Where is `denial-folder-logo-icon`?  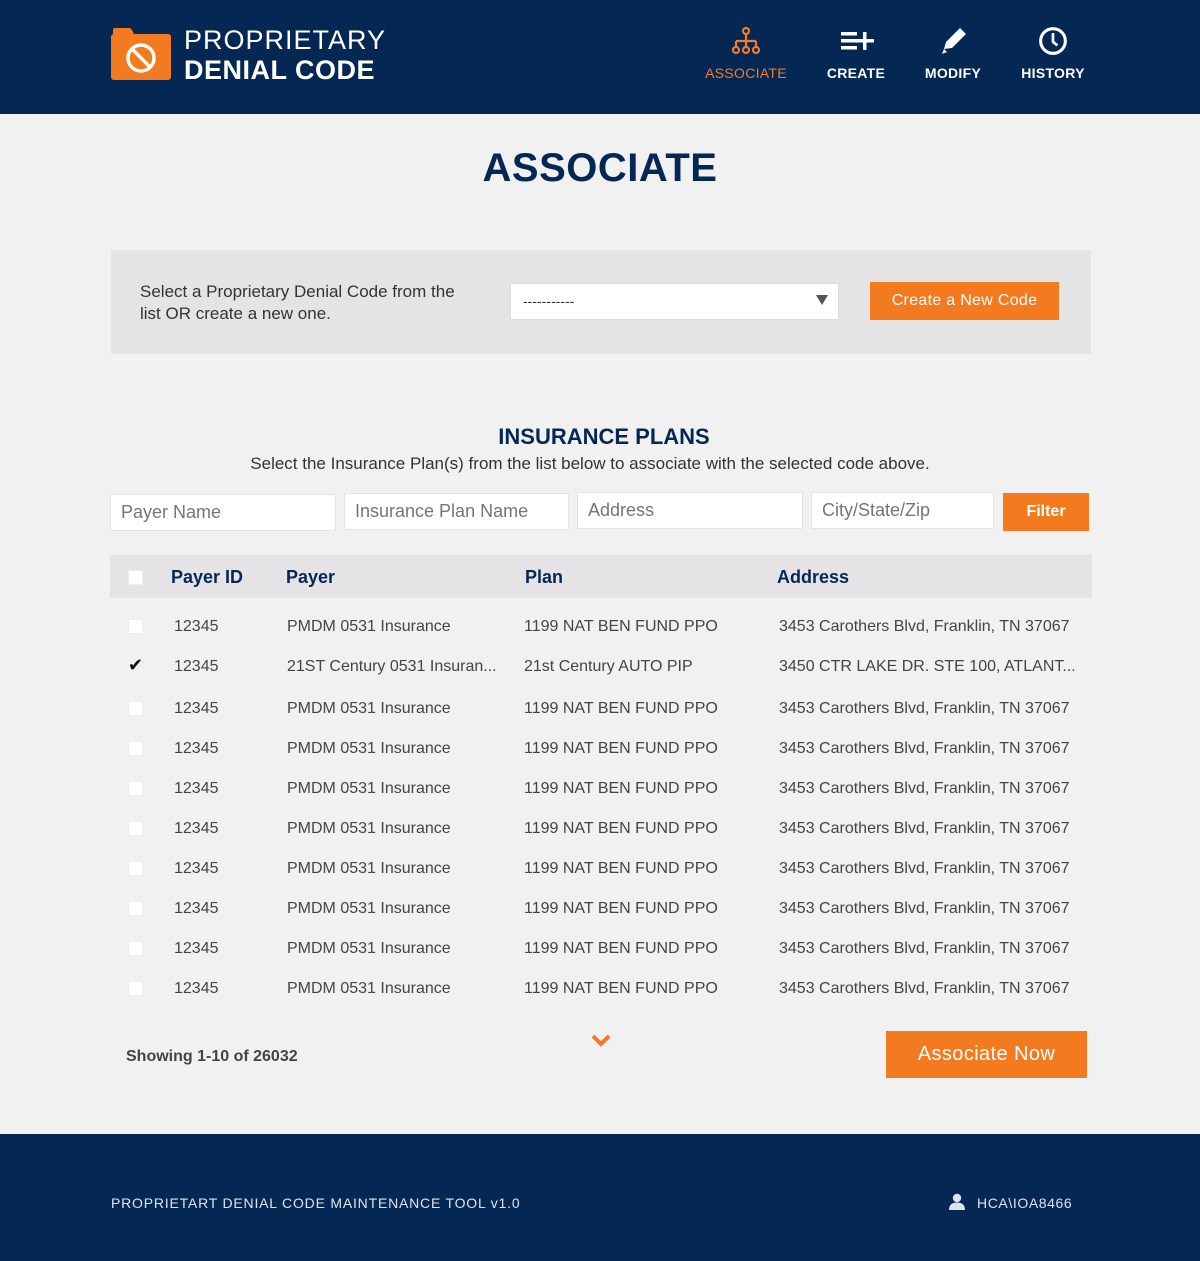 denial-folder-logo-icon is located at coordinates (141, 53).